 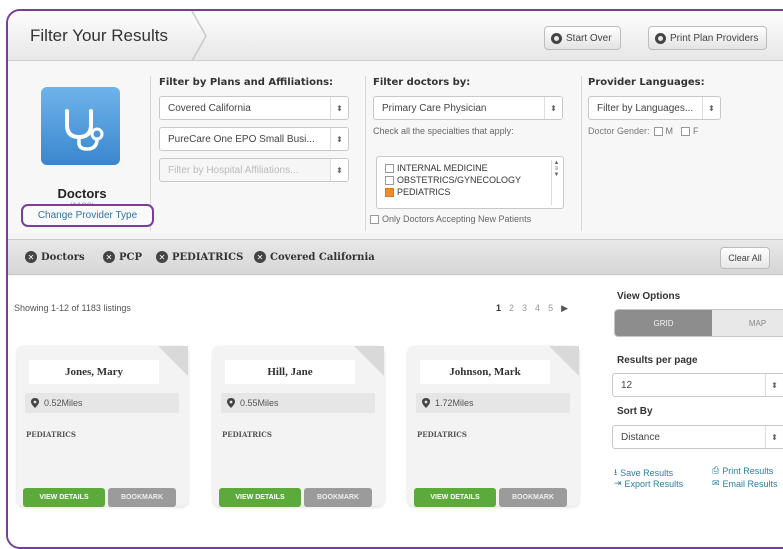 I want to click on print-icon: ⎙, so click(x=716, y=470).